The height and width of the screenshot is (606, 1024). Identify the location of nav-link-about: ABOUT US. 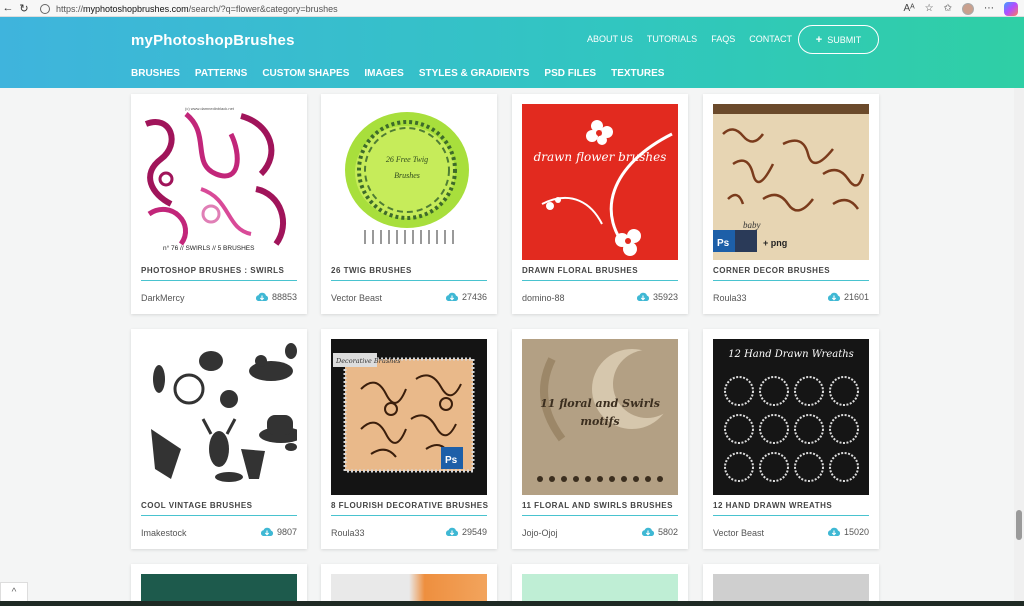
(610, 39).